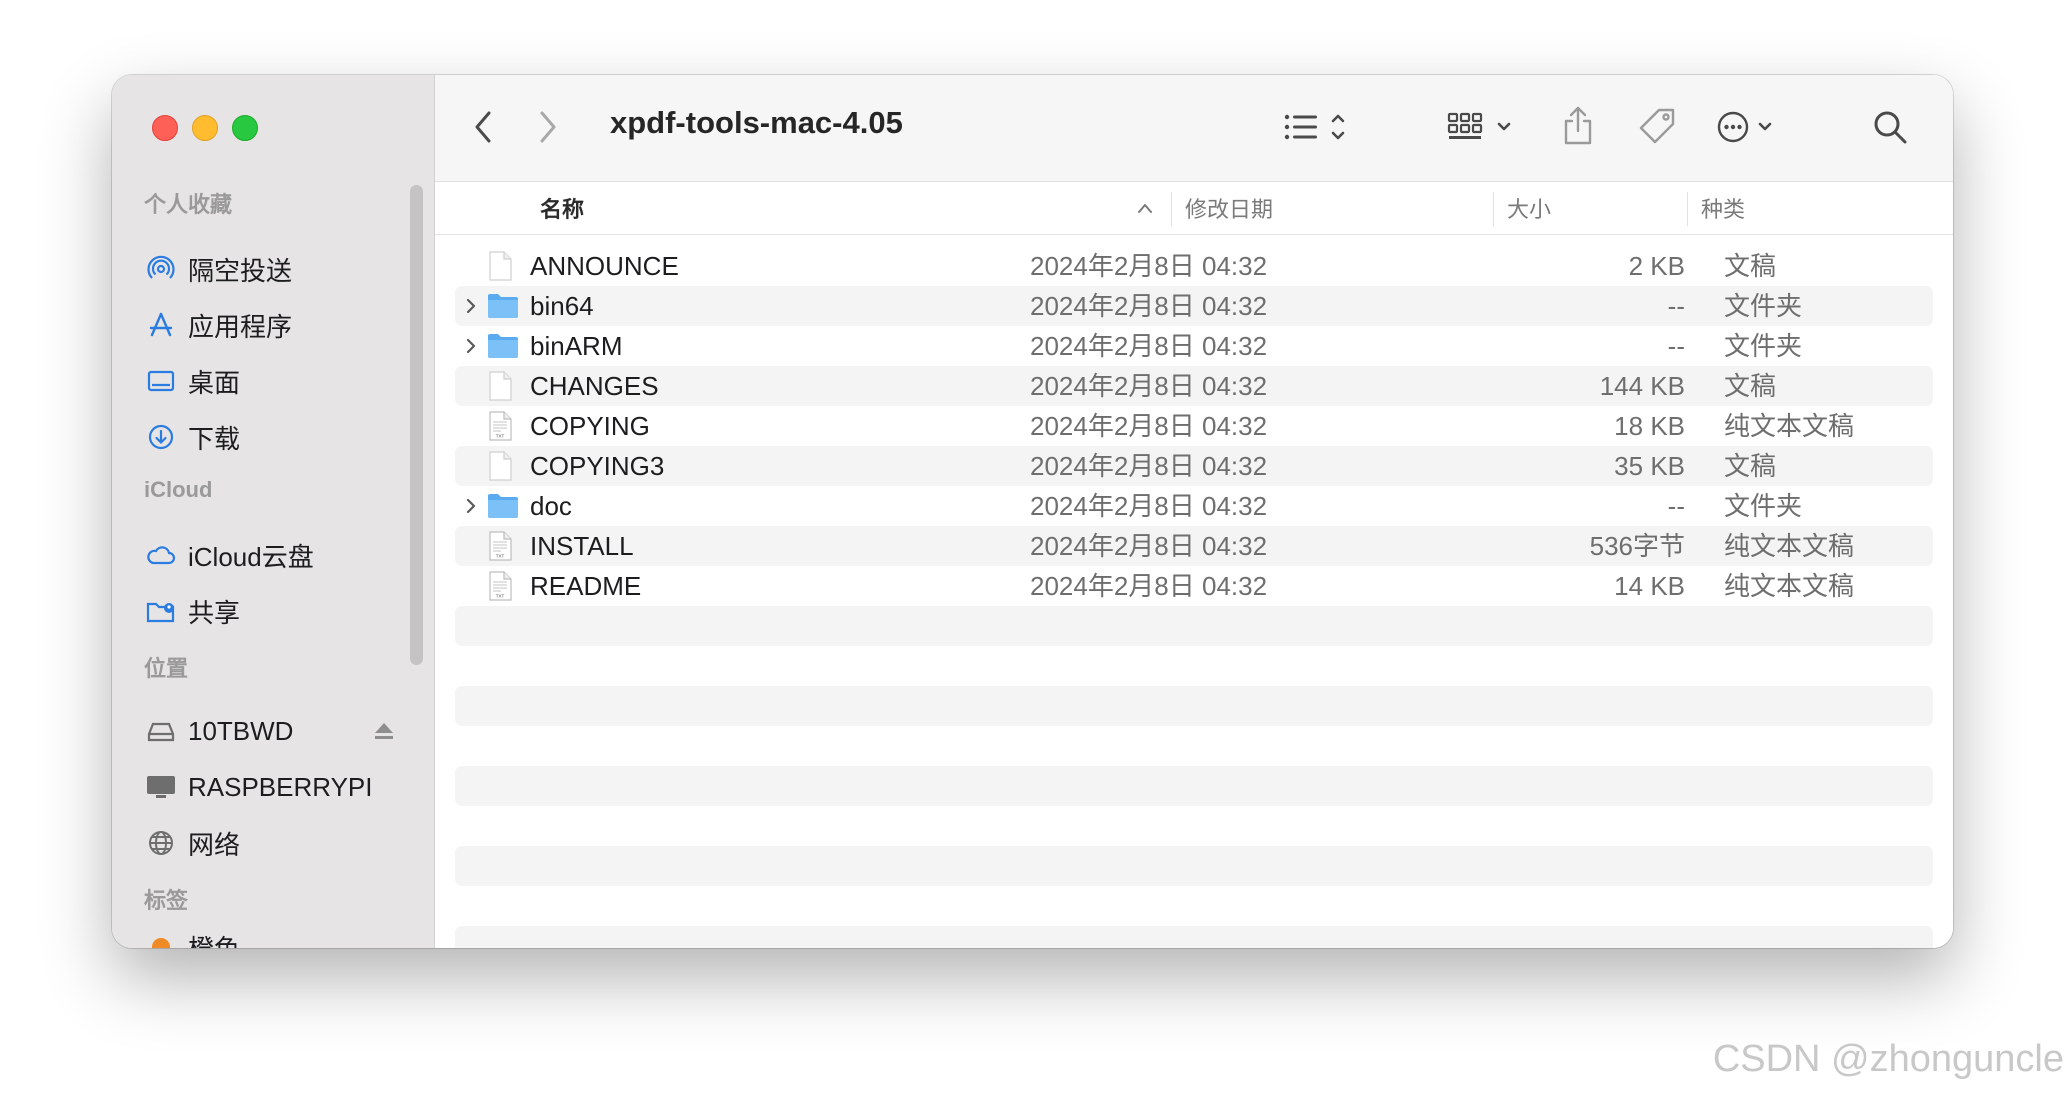  I want to click on search-icon, so click(1890, 127).